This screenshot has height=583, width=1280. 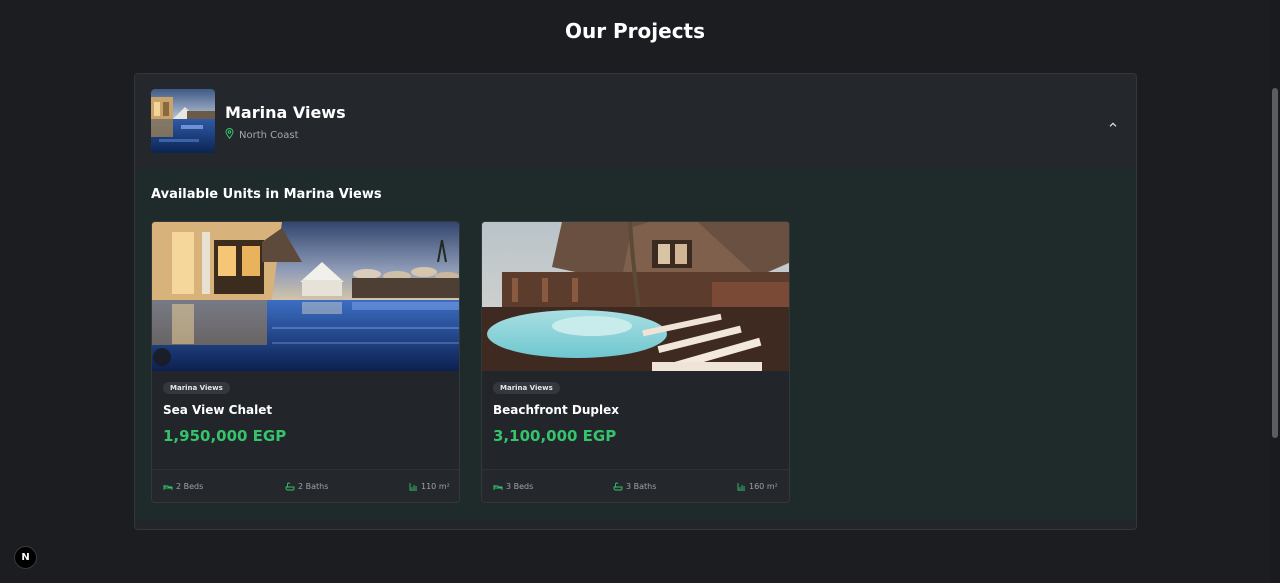 I want to click on page-scrollbar, so click(x=1275, y=291).